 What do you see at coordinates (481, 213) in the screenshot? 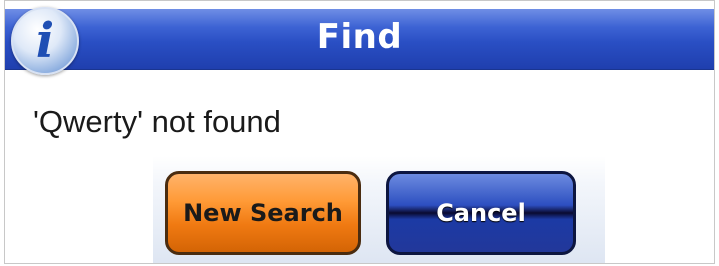
I see `cancel-button: Cancel` at bounding box center [481, 213].